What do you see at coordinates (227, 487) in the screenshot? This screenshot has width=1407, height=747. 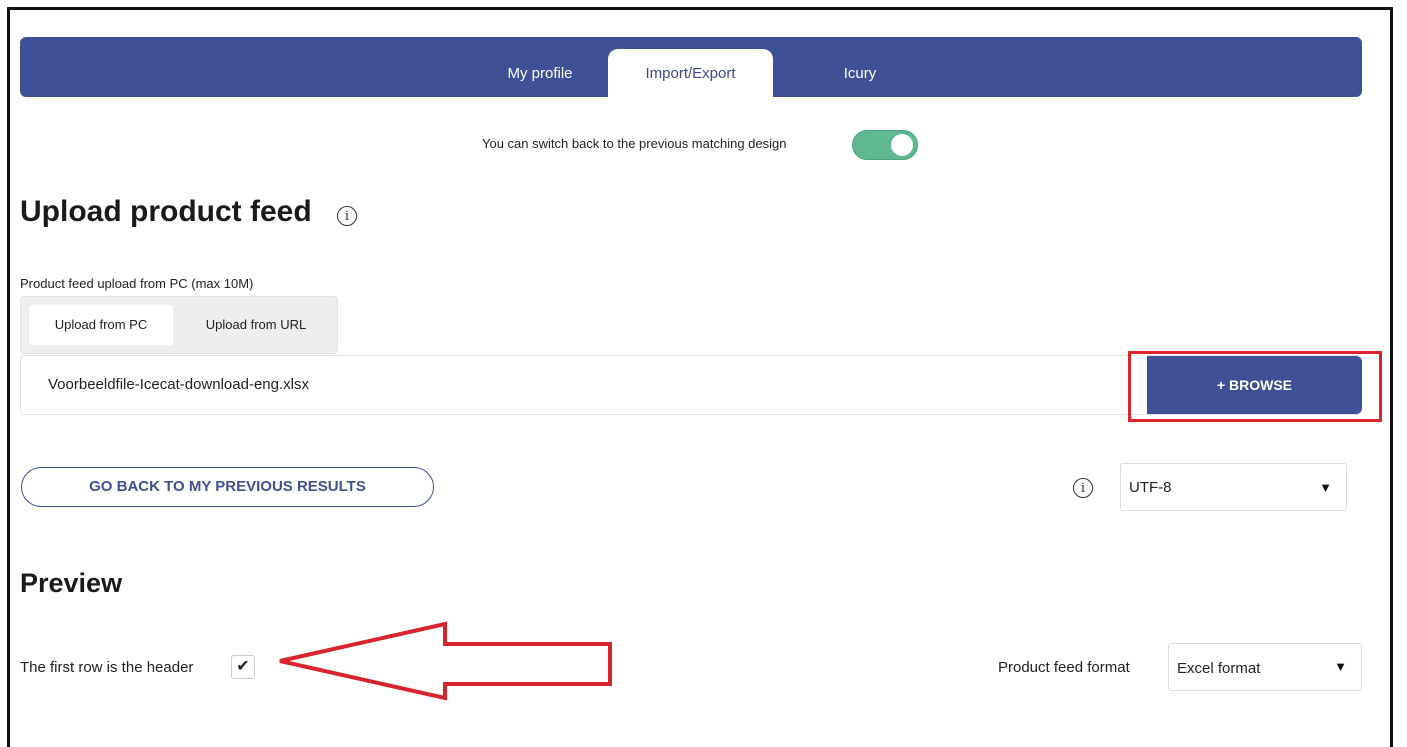 I see `go-back-button: GO BACK TO MY PREVIOUS RESULTS` at bounding box center [227, 487].